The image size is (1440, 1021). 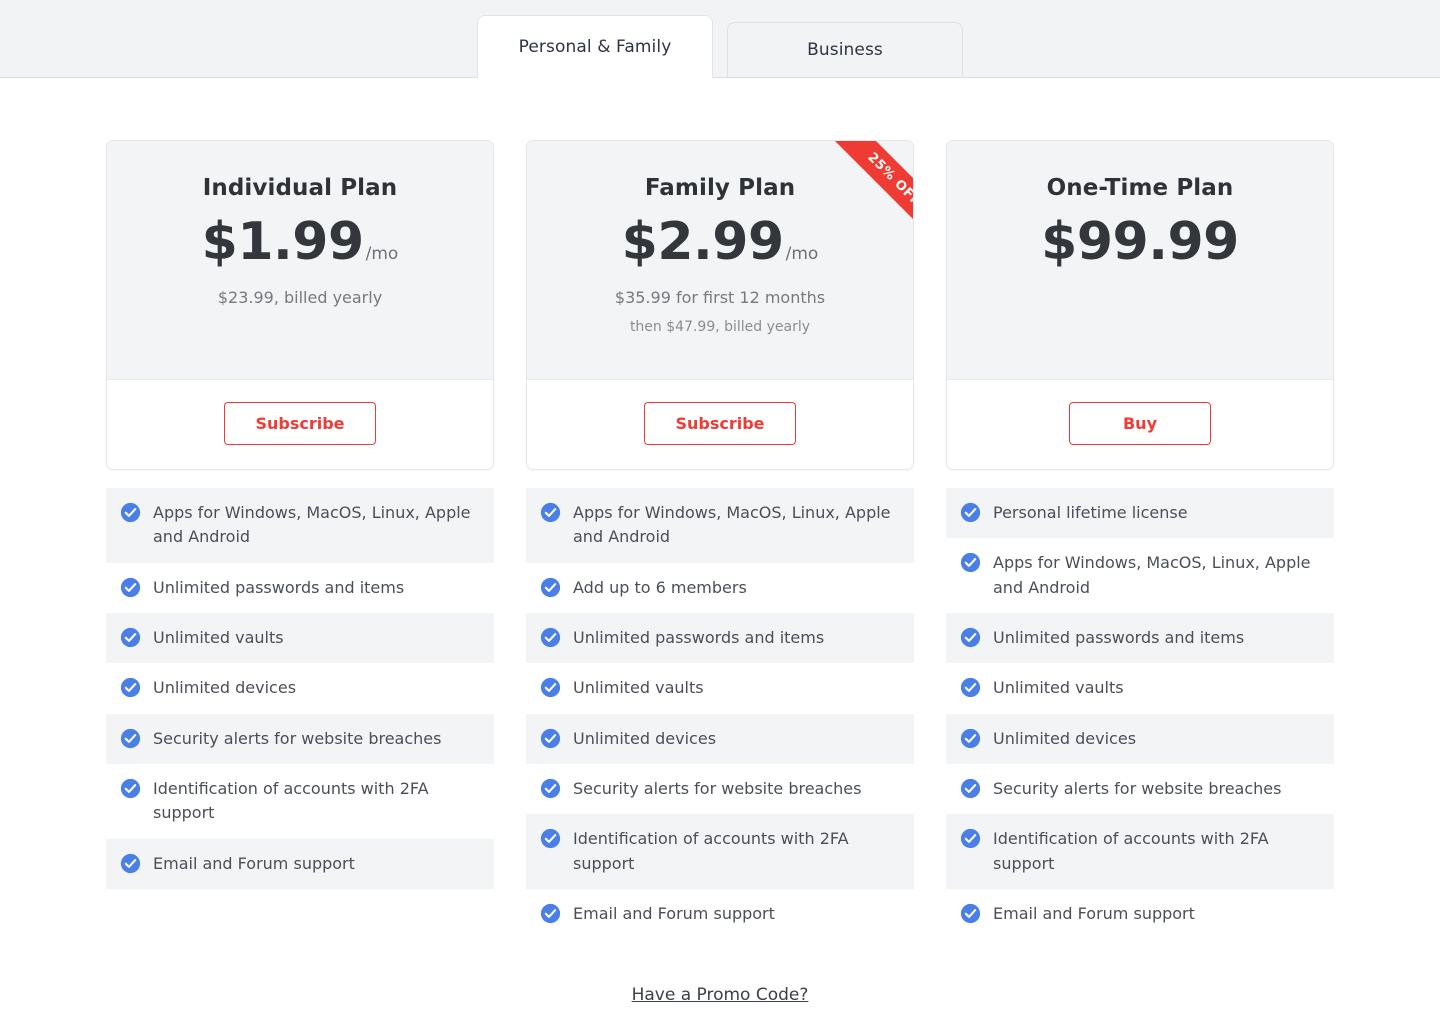 What do you see at coordinates (1140, 188) in the screenshot?
I see `plan-title: One-Time Plan` at bounding box center [1140, 188].